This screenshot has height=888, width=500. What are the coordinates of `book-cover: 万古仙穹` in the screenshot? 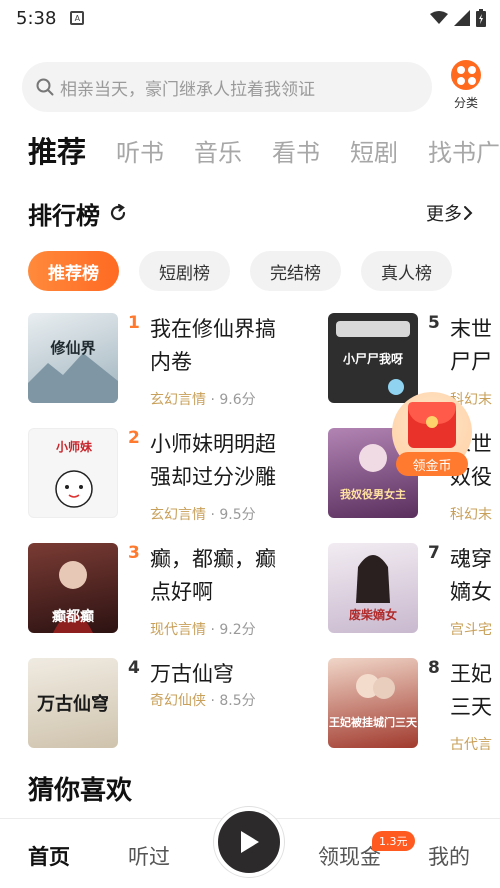 It's located at (73, 703).